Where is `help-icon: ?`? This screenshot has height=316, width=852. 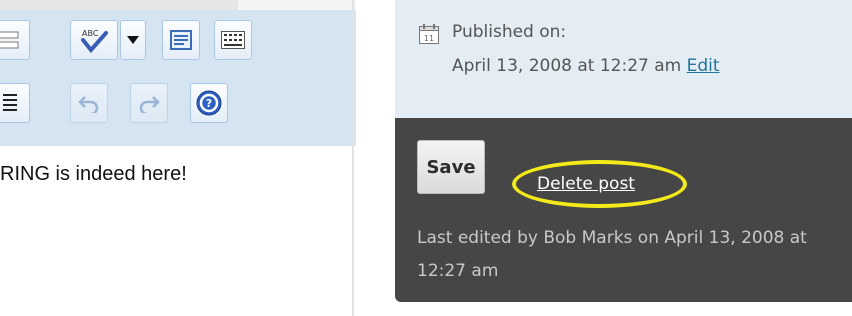
help-icon: ? is located at coordinates (209, 103).